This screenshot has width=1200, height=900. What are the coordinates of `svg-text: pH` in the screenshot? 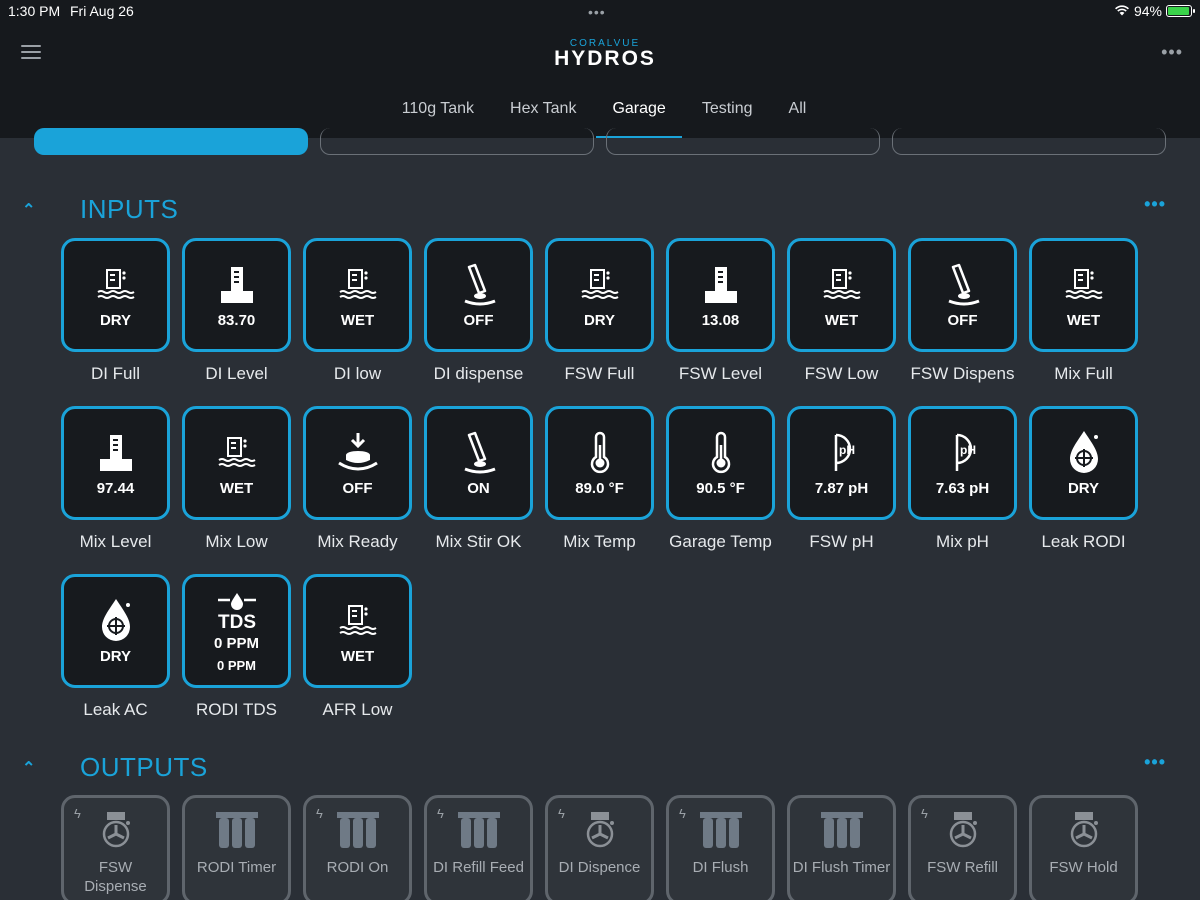 It's located at (847, 450).